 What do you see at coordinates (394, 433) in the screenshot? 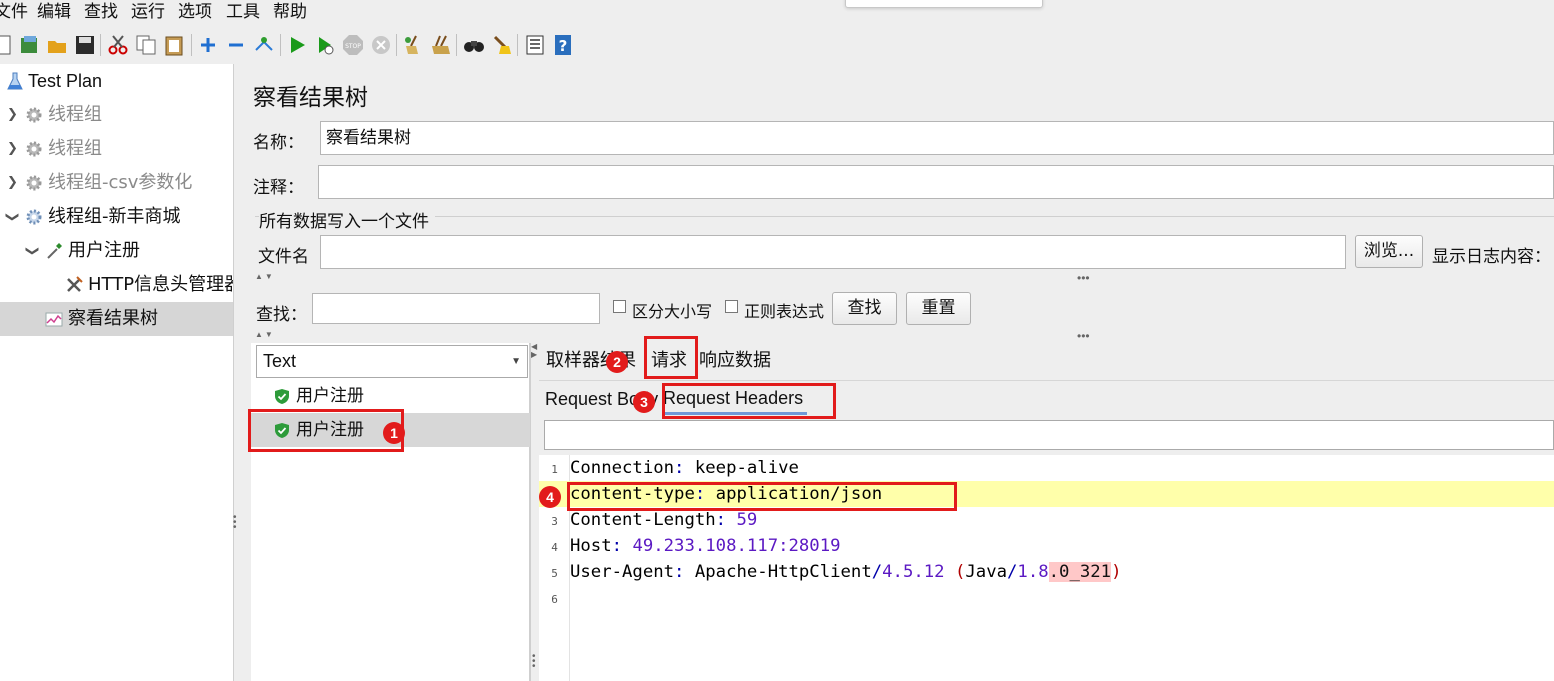
I see `annotation-badge: 1` at bounding box center [394, 433].